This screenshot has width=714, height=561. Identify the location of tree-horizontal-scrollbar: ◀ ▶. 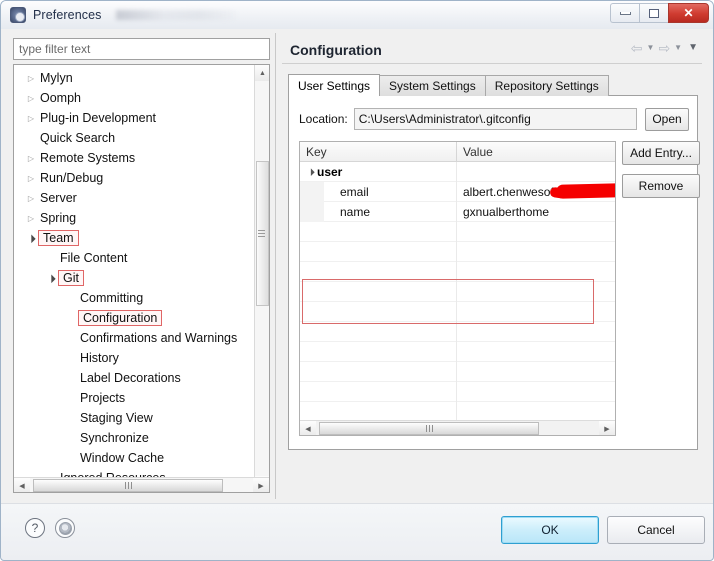
(141, 484).